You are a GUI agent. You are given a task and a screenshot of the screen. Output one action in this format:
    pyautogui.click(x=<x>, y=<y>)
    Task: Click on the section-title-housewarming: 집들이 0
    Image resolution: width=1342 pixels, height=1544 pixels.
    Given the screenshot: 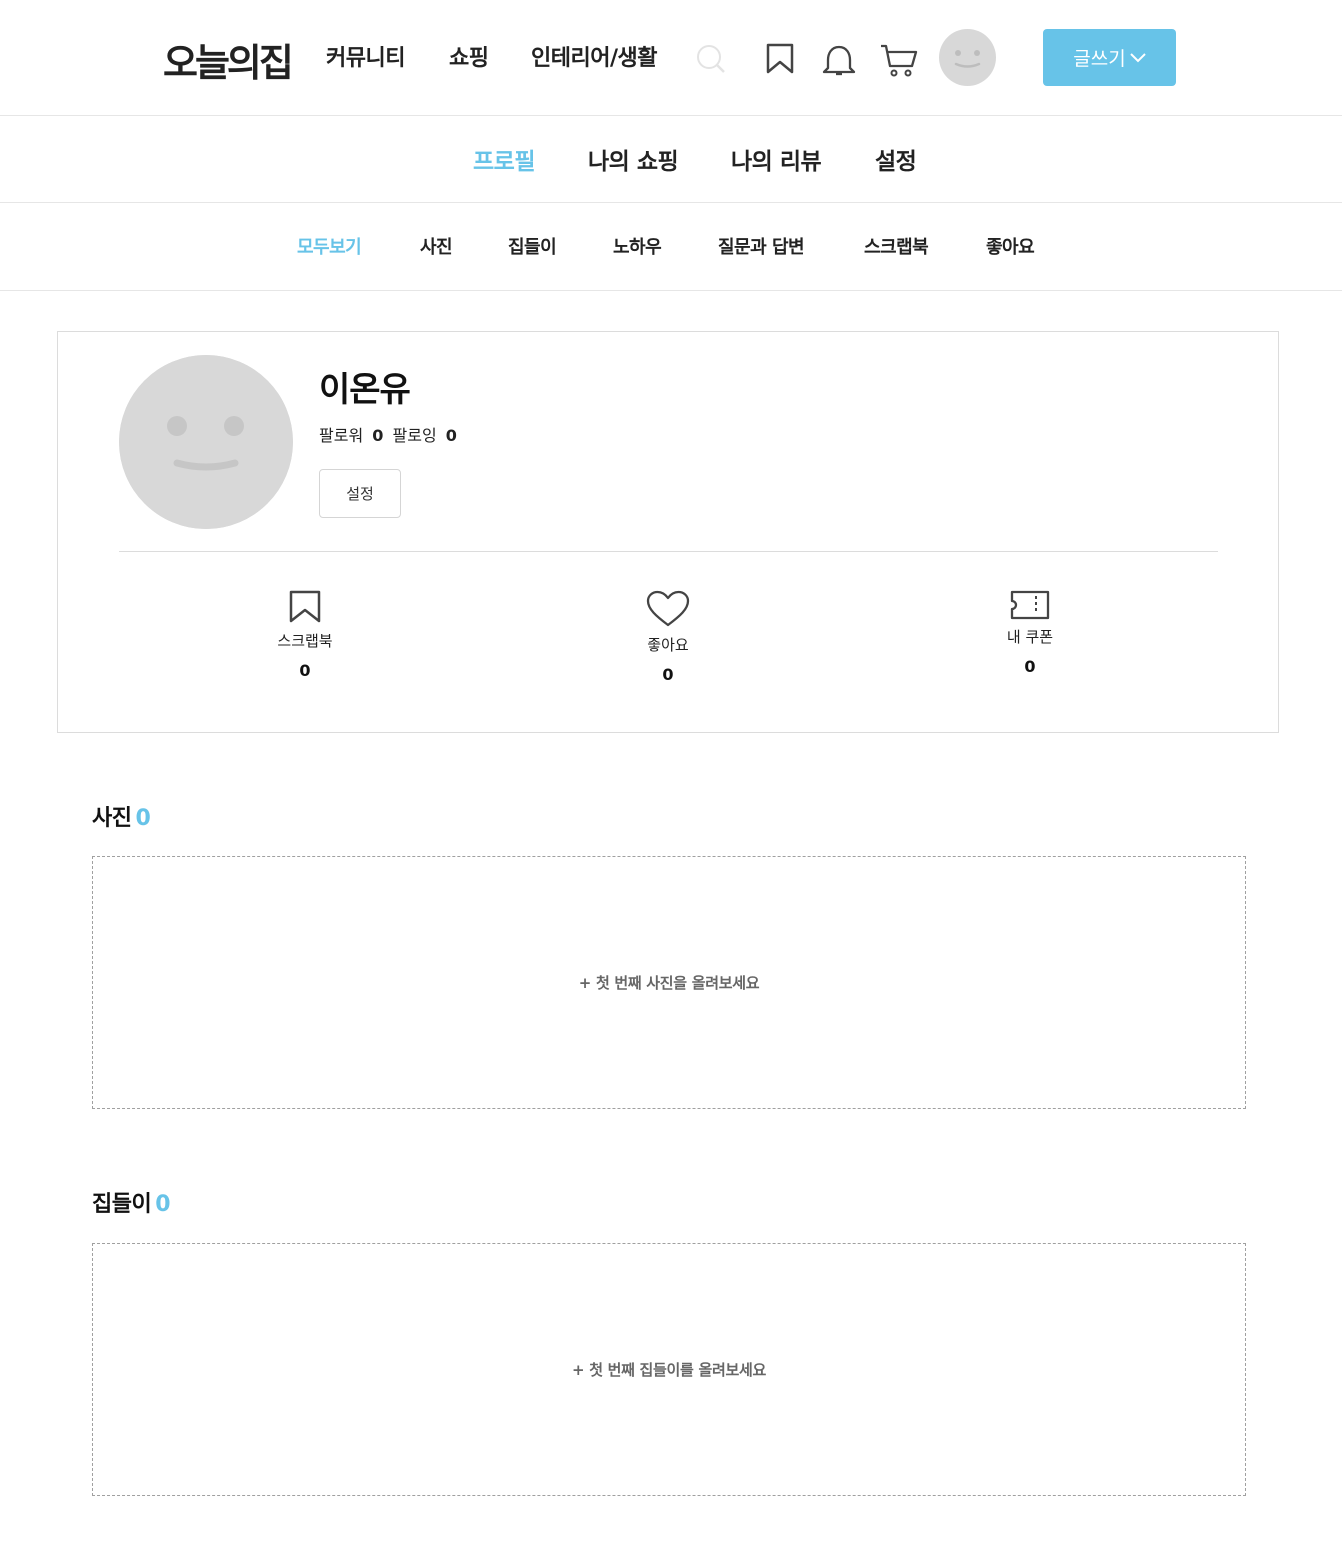 What is the action you would take?
    pyautogui.click(x=131, y=1202)
    